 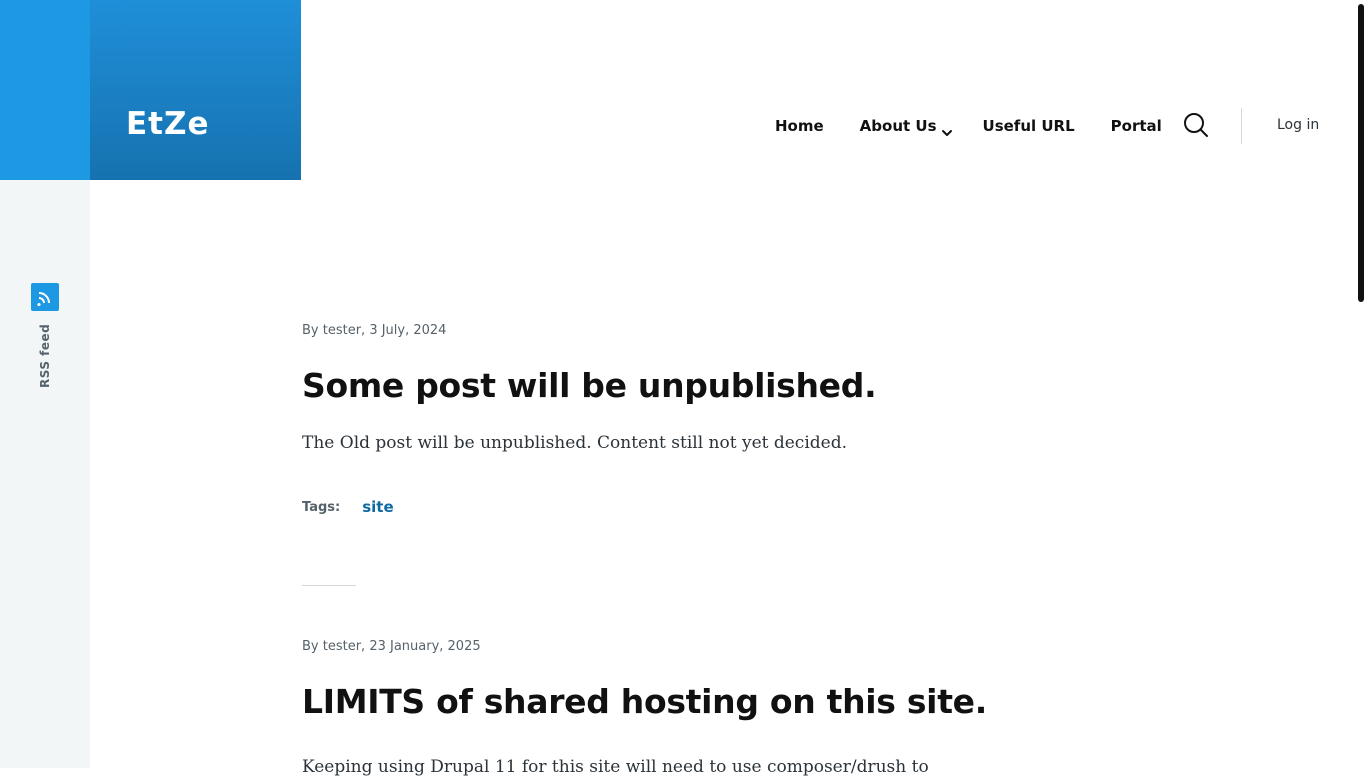 What do you see at coordinates (329, 585) in the screenshot?
I see `article-separator` at bounding box center [329, 585].